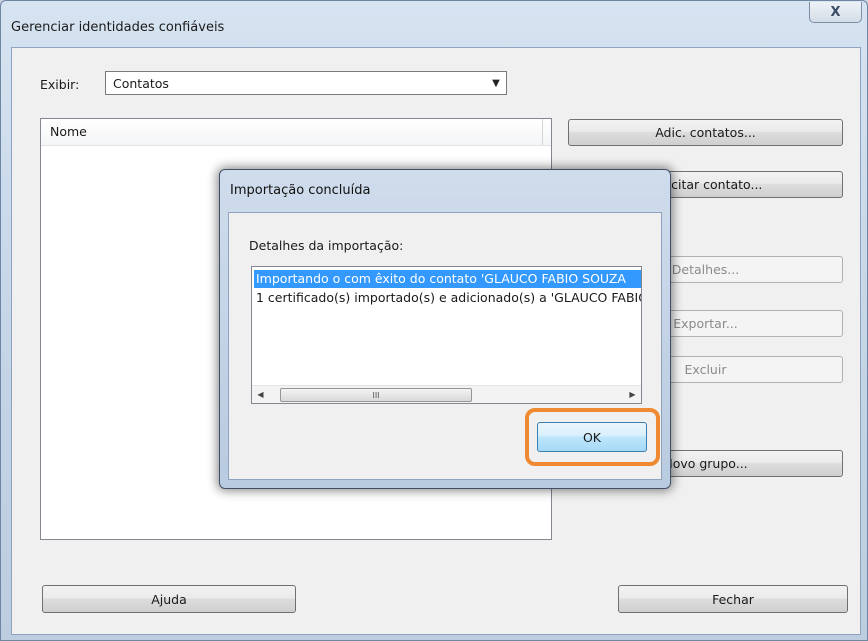  Describe the element at coordinates (835, 12) in the screenshot. I see `close-icon: X` at that location.